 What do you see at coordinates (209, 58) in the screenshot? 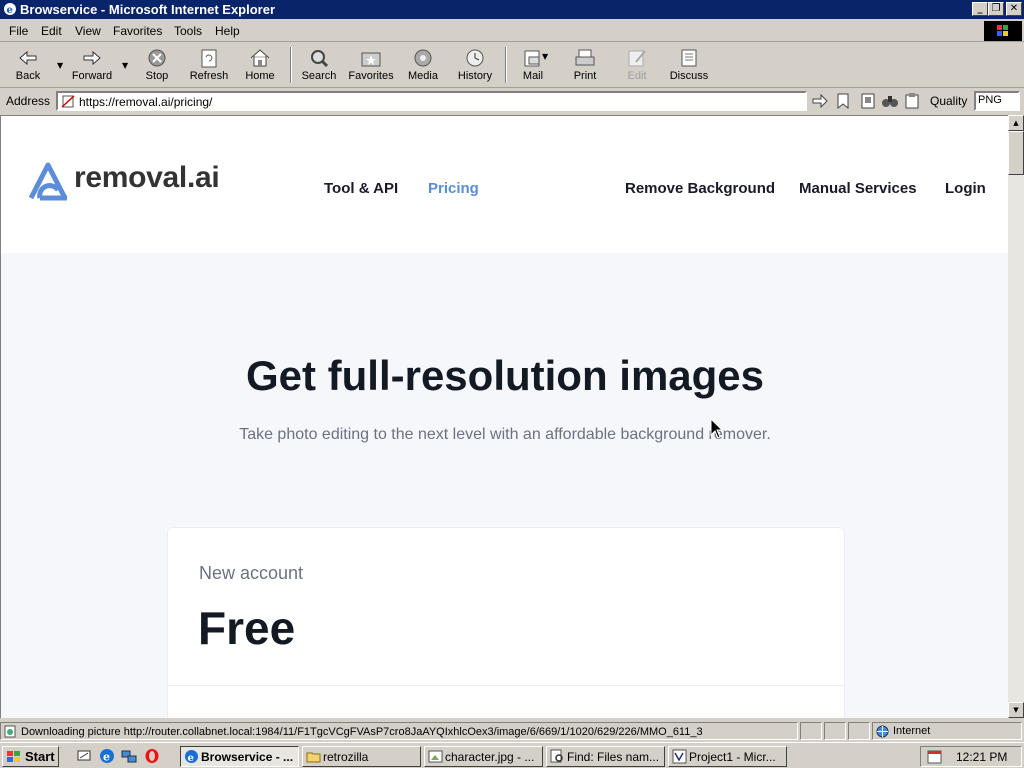
I see `refresh-icon` at bounding box center [209, 58].